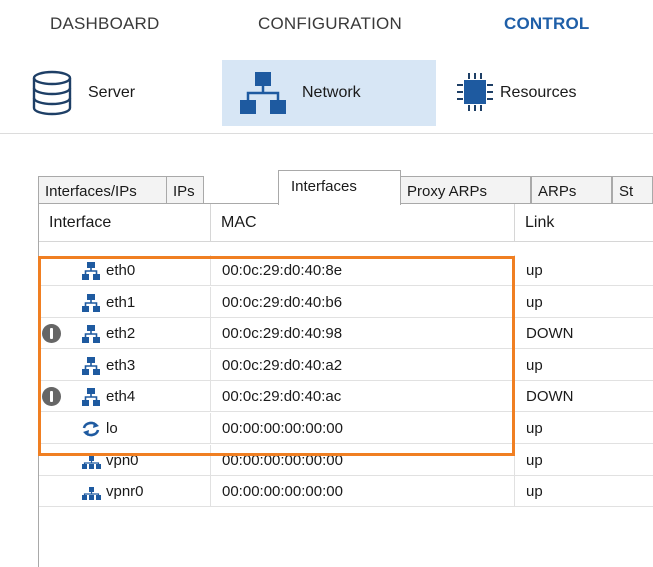 Image resolution: width=653 pixels, height=567 pixels. Describe the element at coordinates (538, 92) in the screenshot. I see `toolbar-resources-label: Resources` at that location.